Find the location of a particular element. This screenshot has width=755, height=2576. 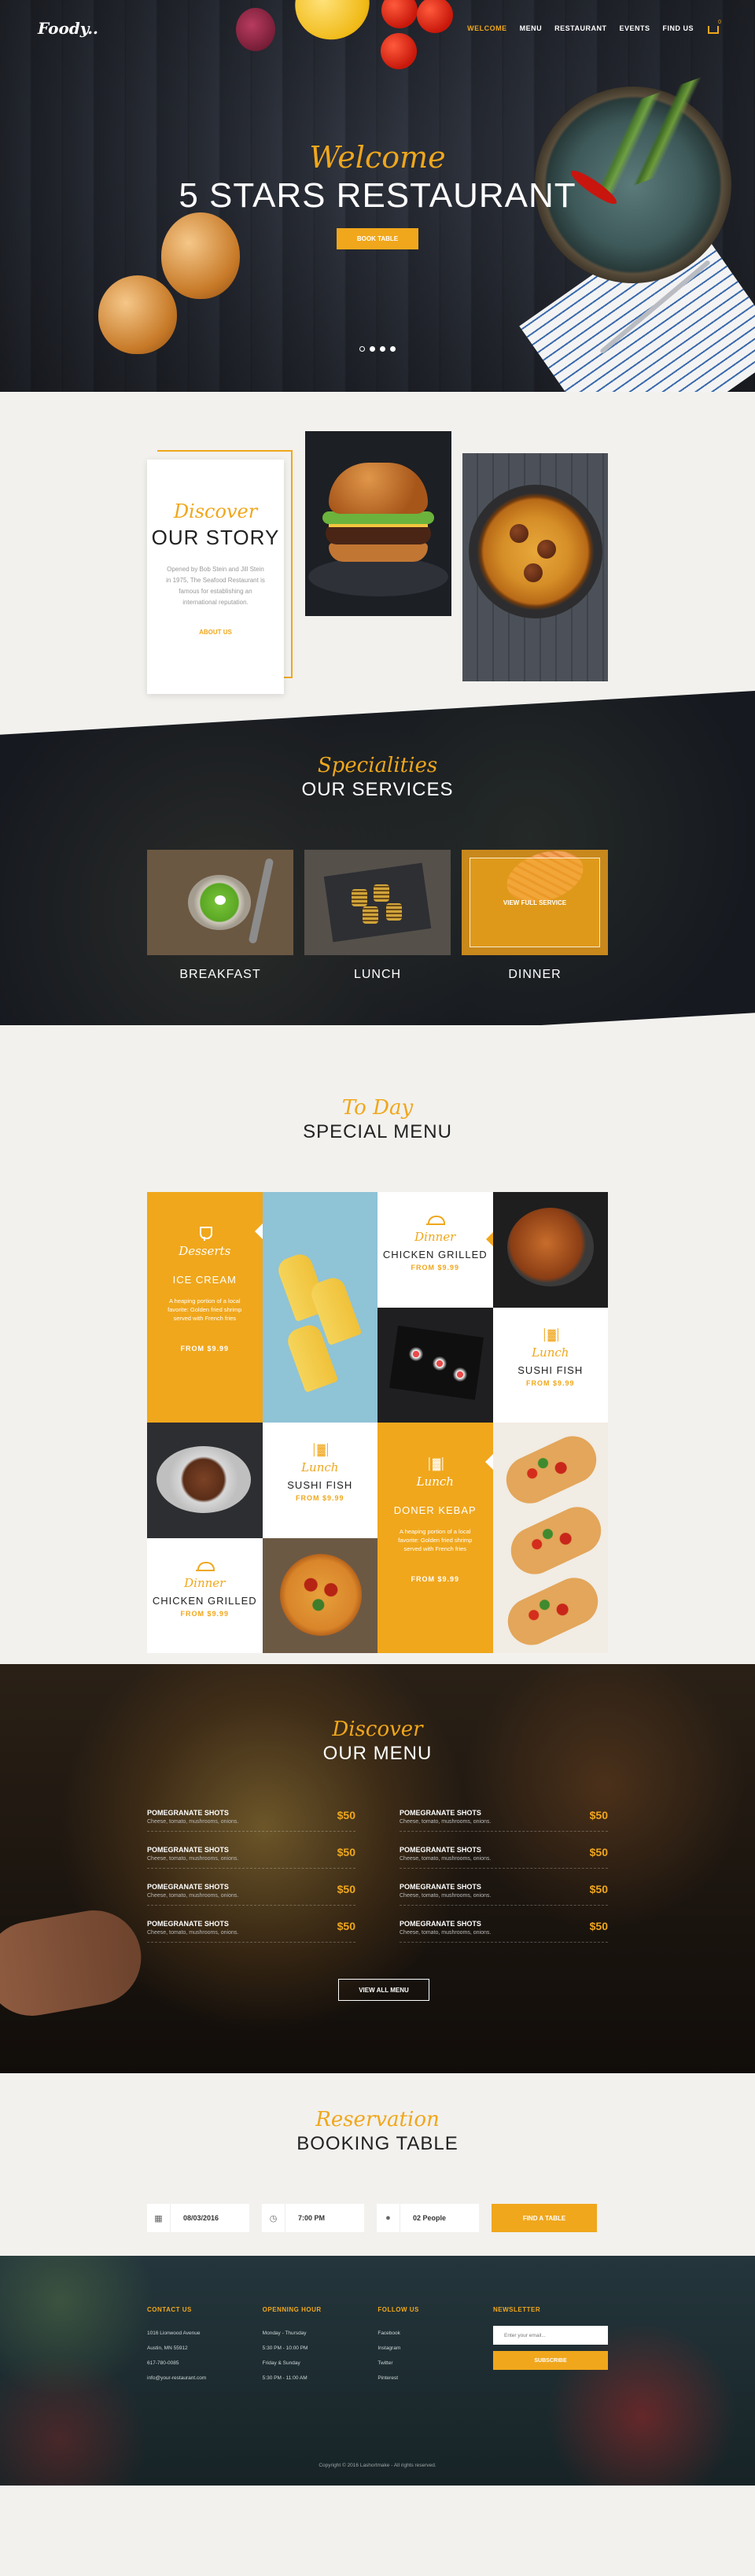

menu-card-name: DONER KEBAP is located at coordinates (435, 1510).